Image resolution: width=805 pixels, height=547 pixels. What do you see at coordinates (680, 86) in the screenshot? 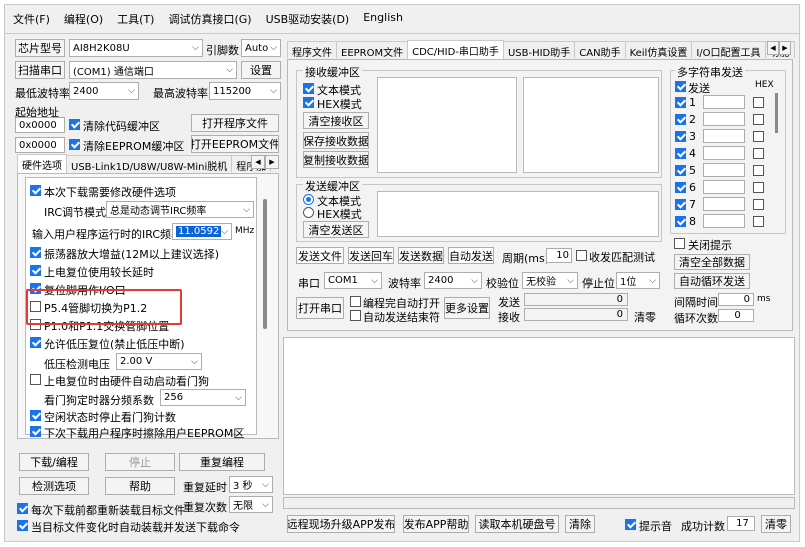
I see `multi-send-all-checkbox` at bounding box center [680, 86].